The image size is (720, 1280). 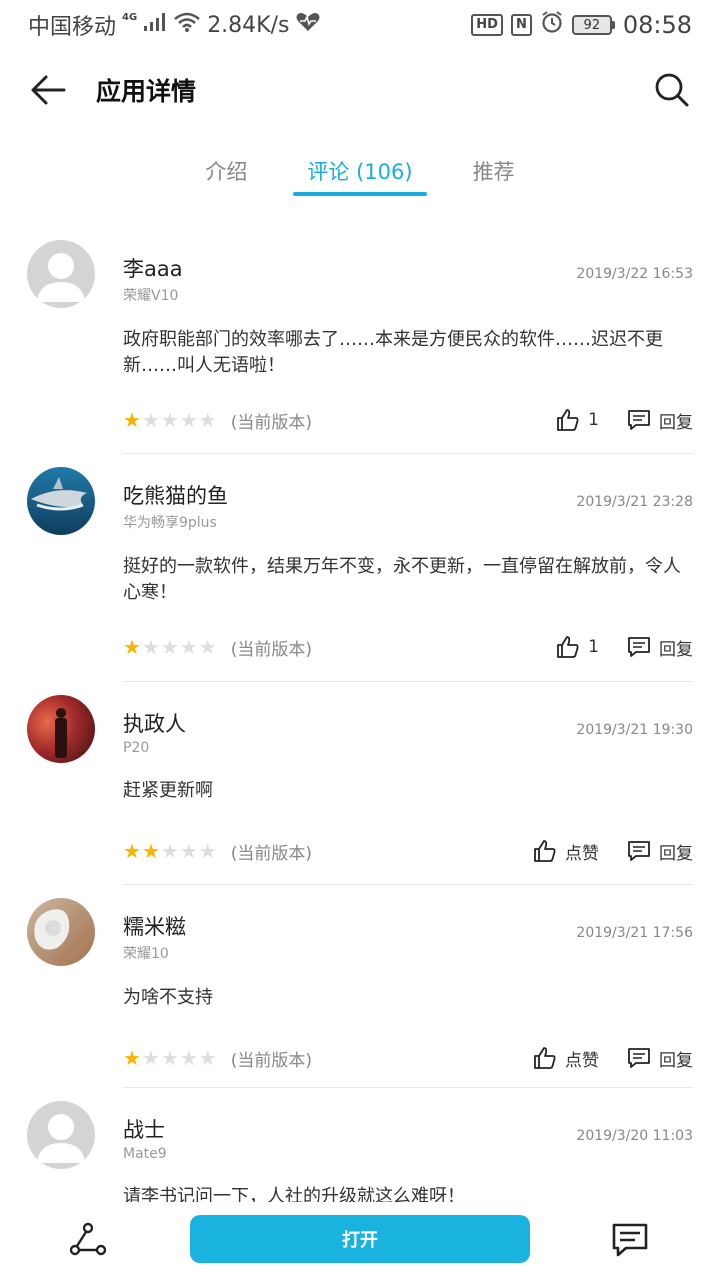 I want to click on open-app-button: 打开, so click(x=360, y=1239).